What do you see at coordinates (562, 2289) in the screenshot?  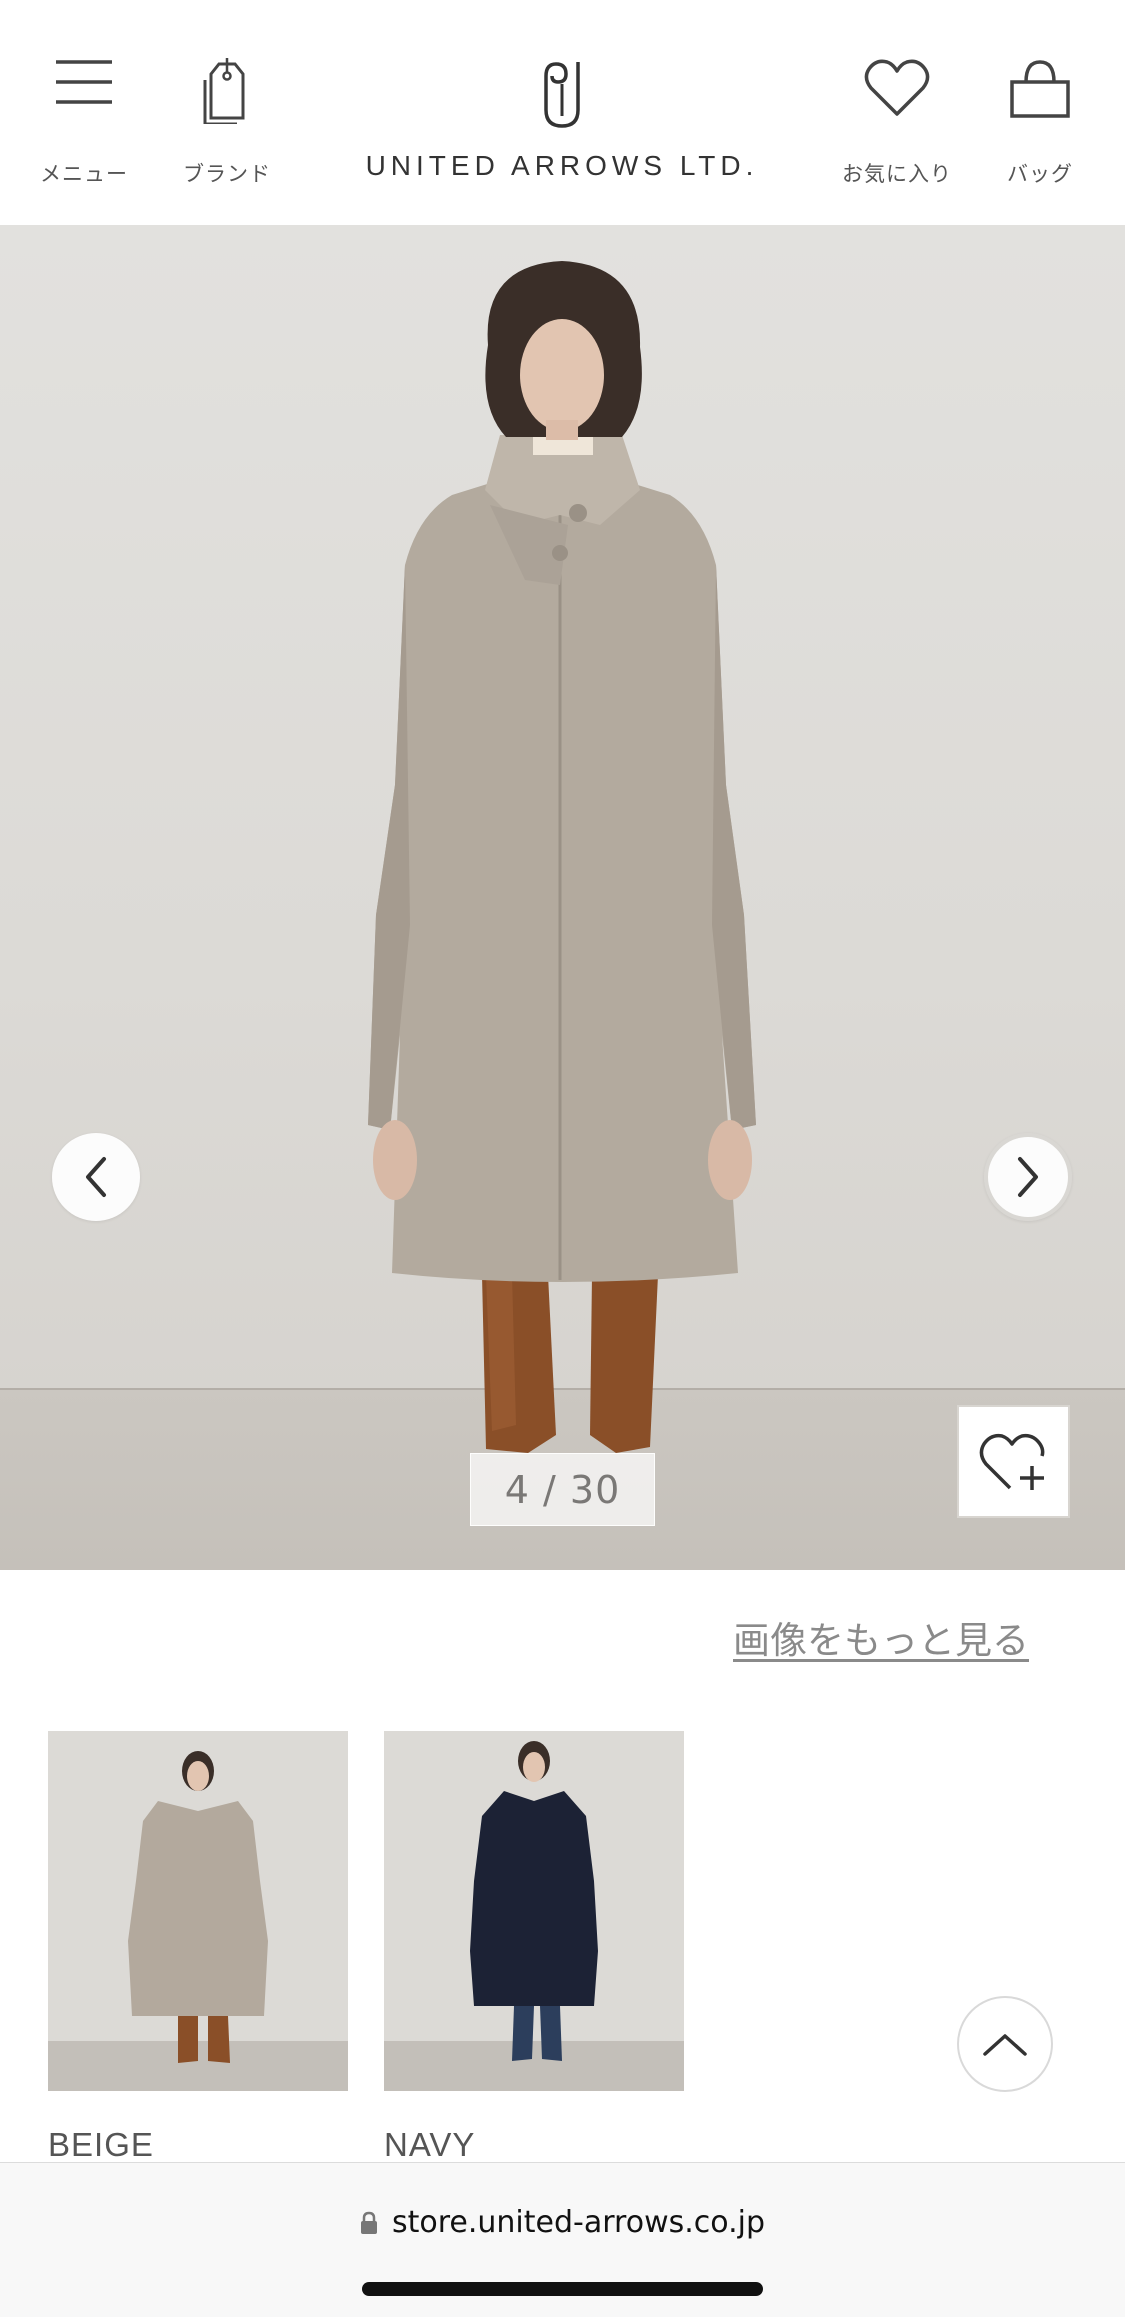 I see `home-indicator` at bounding box center [562, 2289].